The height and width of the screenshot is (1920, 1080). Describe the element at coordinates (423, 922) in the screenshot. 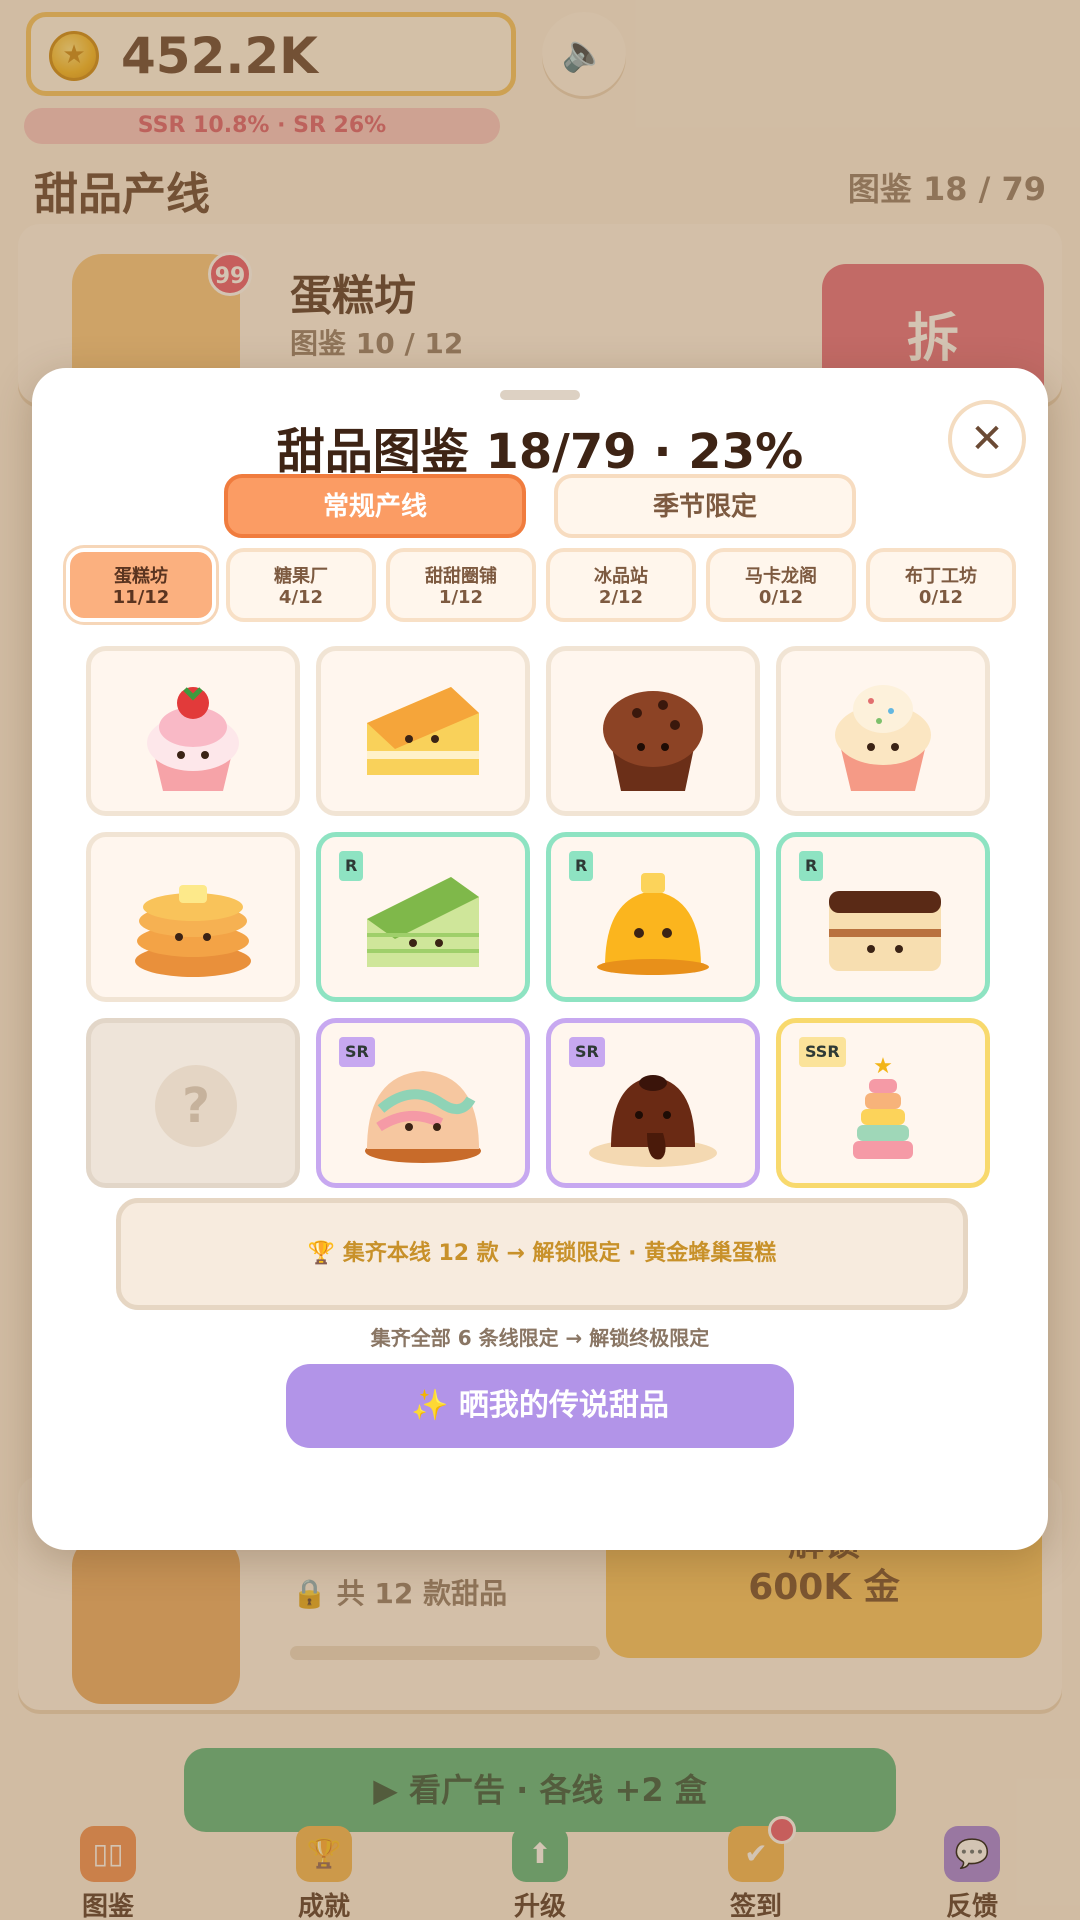

I see `matcha-crepe-cake-icon` at that location.